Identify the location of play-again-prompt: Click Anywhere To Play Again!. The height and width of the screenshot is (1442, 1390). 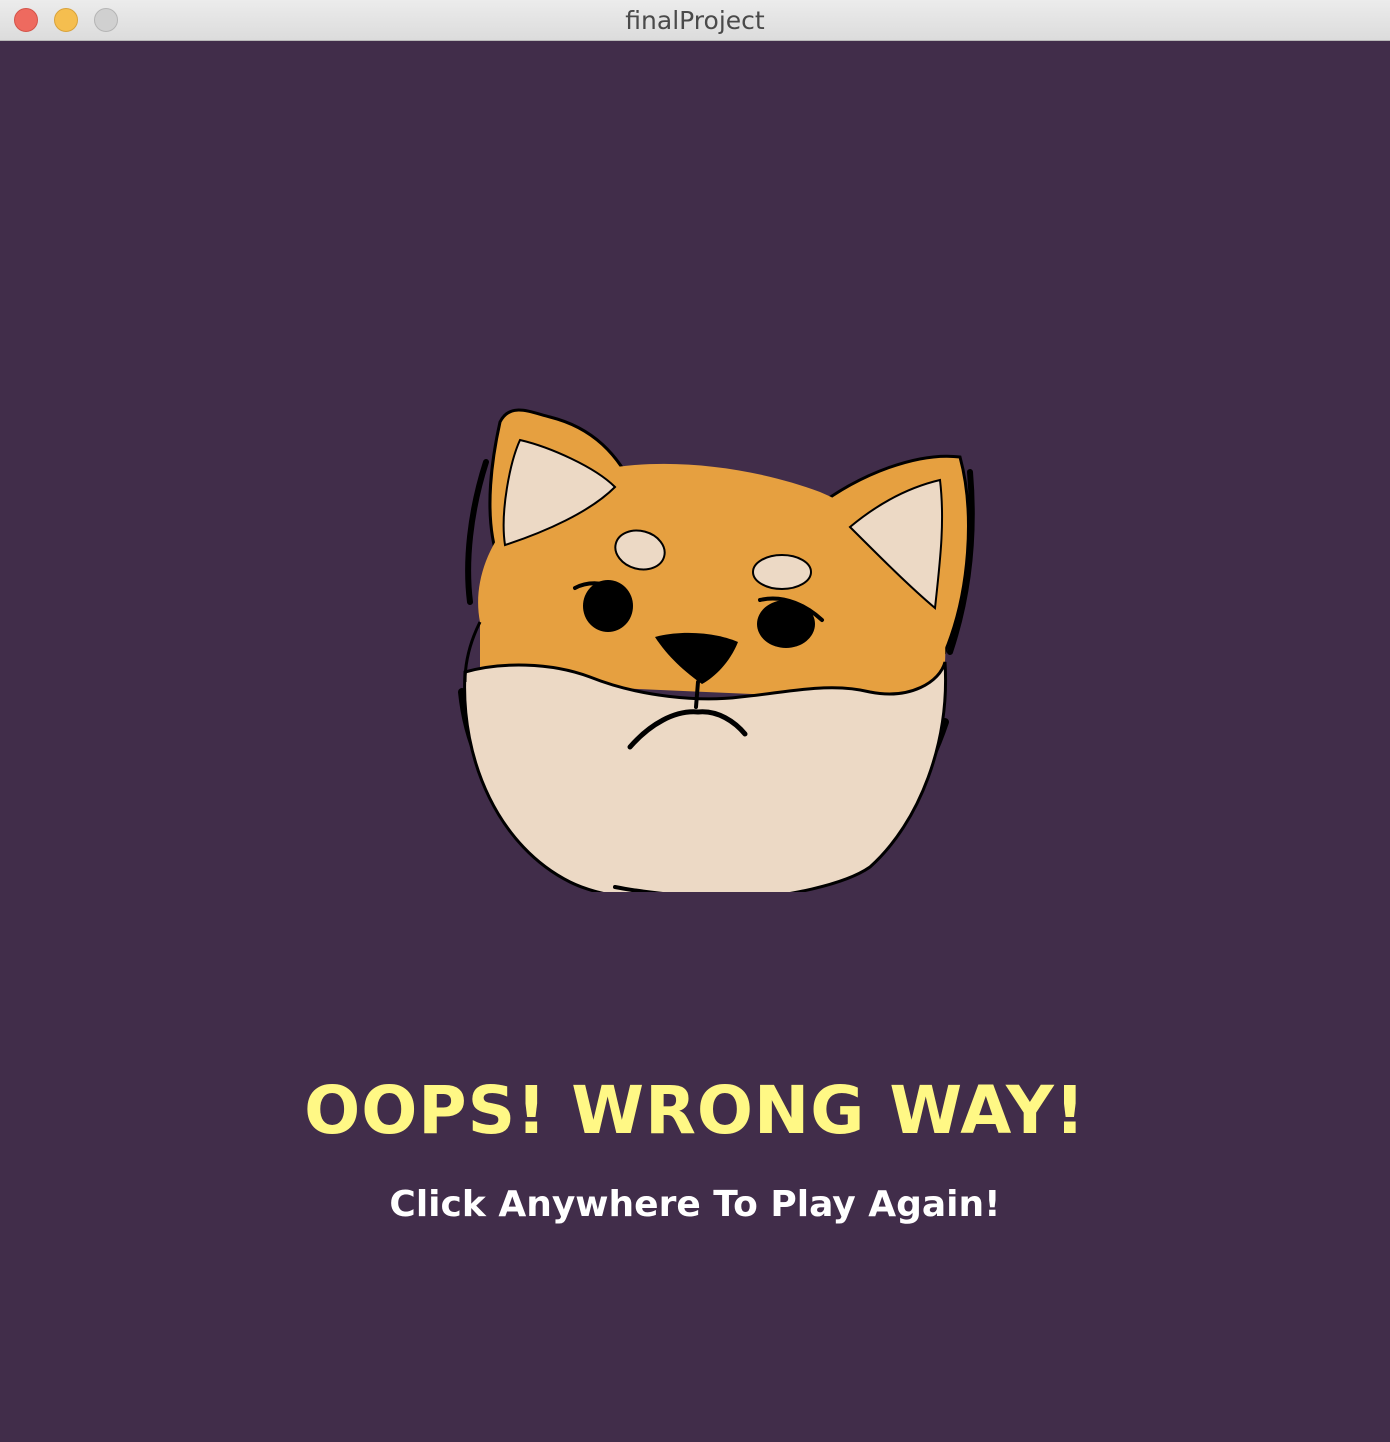
(695, 1204).